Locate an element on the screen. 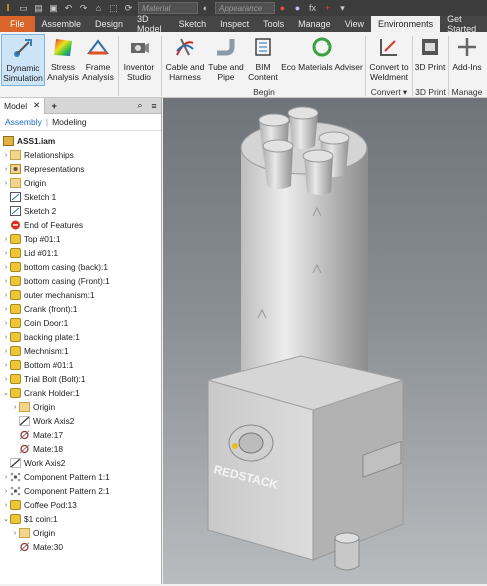  browser-node: Mate:18 is located at coordinates (80, 449).